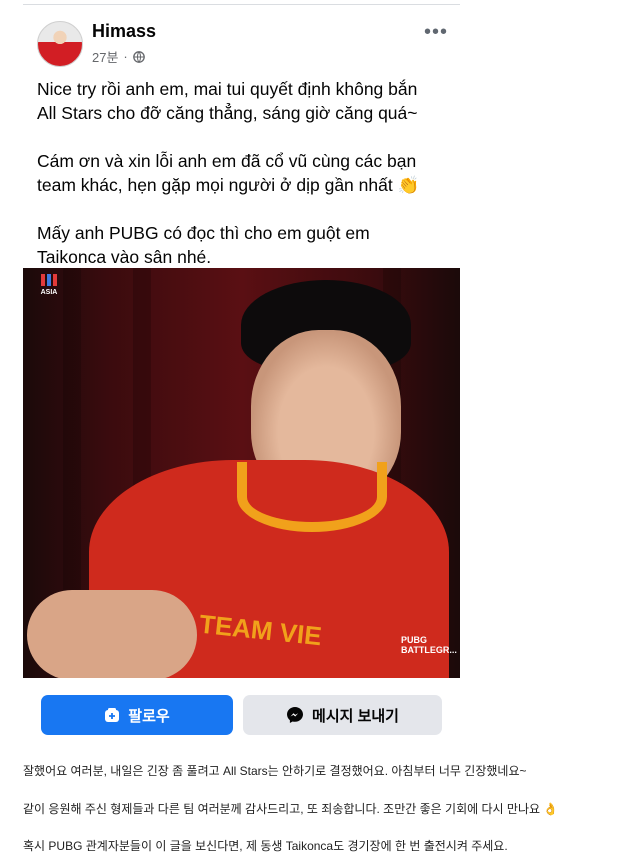 The image size is (619, 865). What do you see at coordinates (105, 56) in the screenshot?
I see `post-time: 27분` at bounding box center [105, 56].